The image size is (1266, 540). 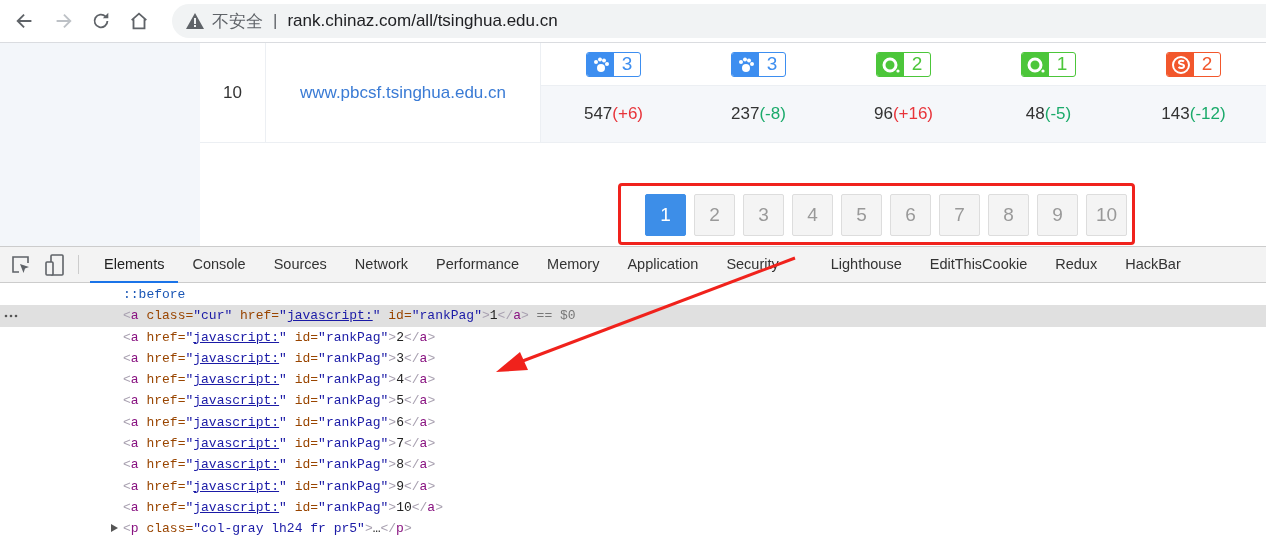 What do you see at coordinates (422, 21) in the screenshot?
I see `url-text: rank.chinaz.com/all/tsinghua.edu.cn` at bounding box center [422, 21].